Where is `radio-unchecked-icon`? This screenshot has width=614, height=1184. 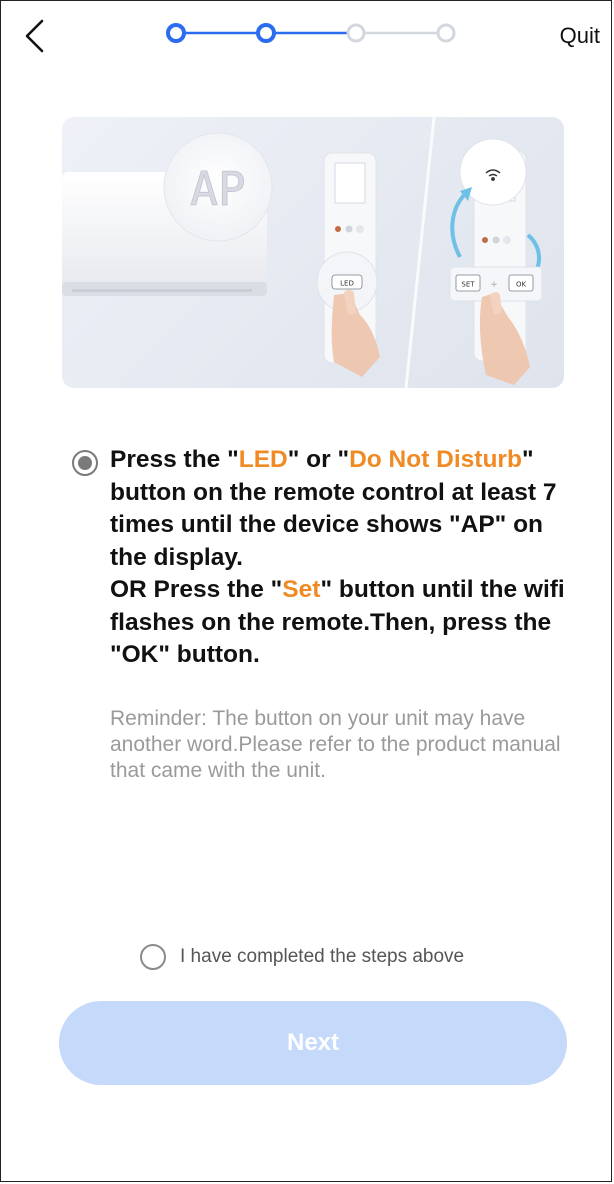
radio-unchecked-icon is located at coordinates (153, 957).